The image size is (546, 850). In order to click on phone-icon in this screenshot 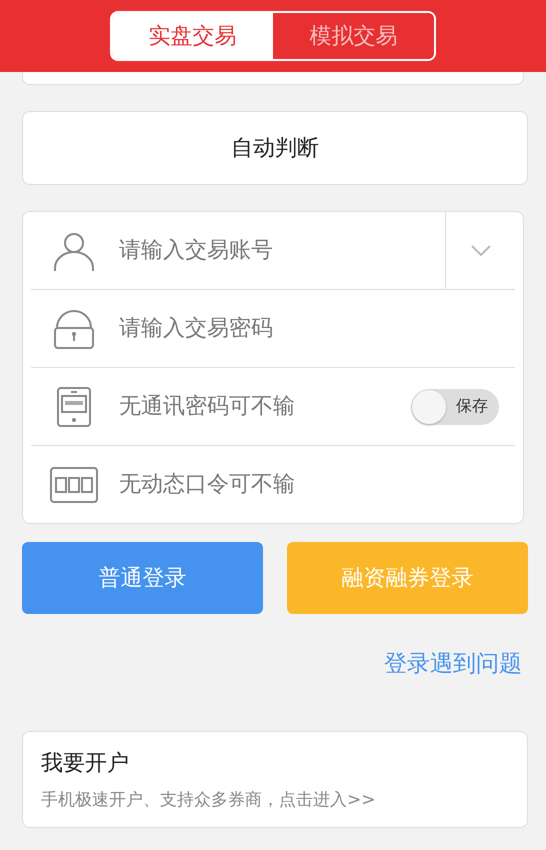, I will do `click(74, 406)`.